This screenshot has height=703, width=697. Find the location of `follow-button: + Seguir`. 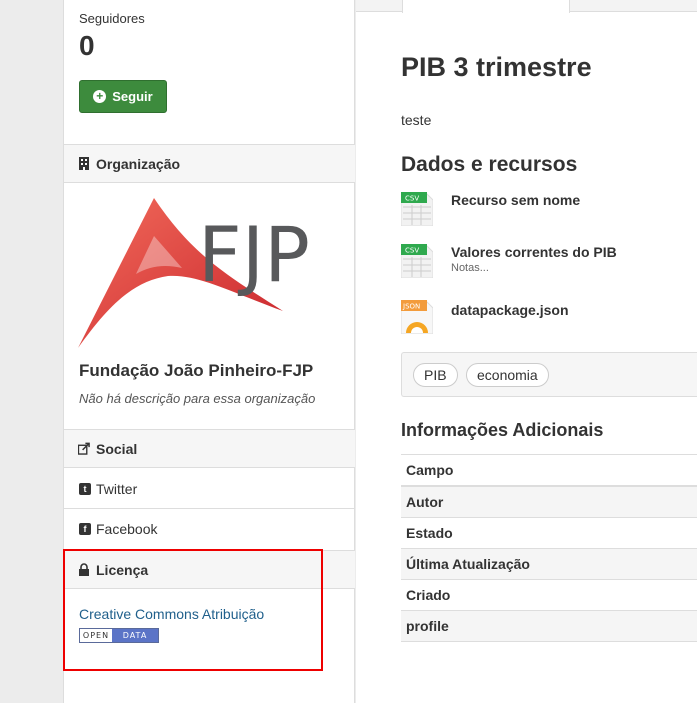

follow-button: + Seguir is located at coordinates (123, 96).